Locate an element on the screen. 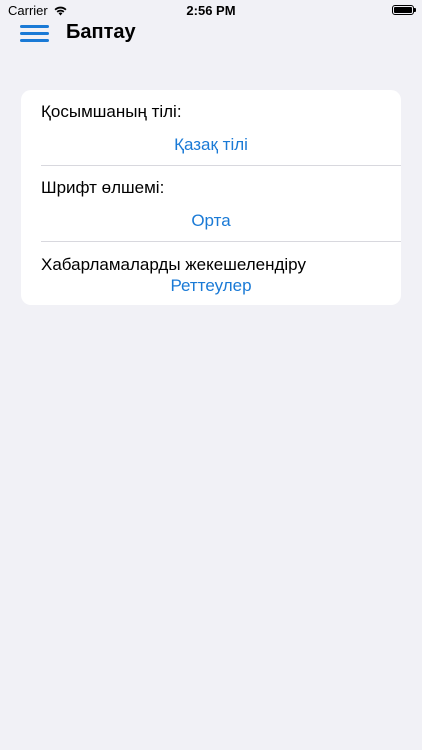 The width and height of the screenshot is (422, 750). language-label: Қосымшаның тілі: is located at coordinates (111, 111).